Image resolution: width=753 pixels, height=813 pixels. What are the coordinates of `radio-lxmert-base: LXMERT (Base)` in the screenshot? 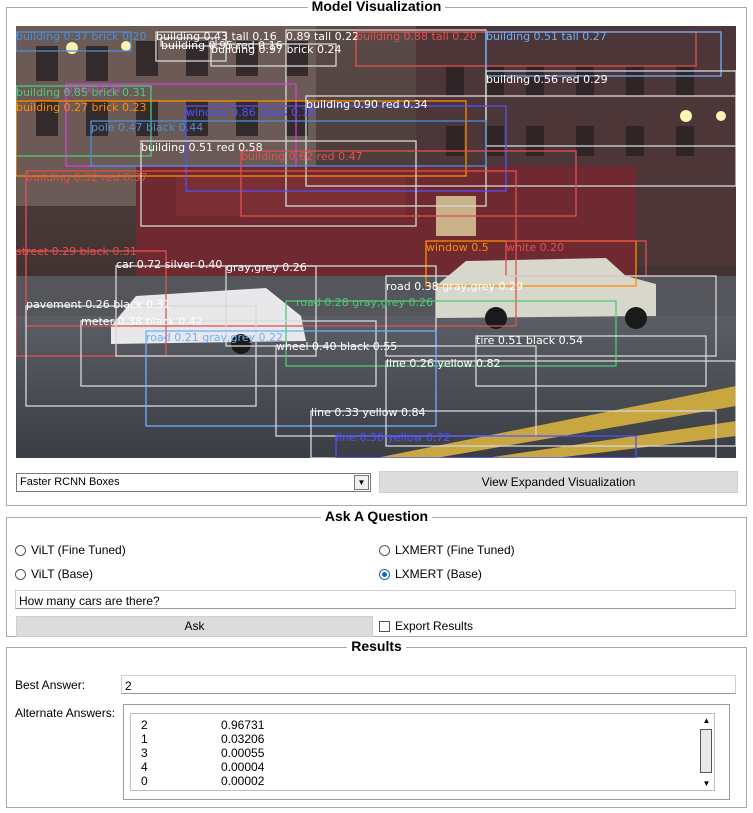 It's located at (430, 574).